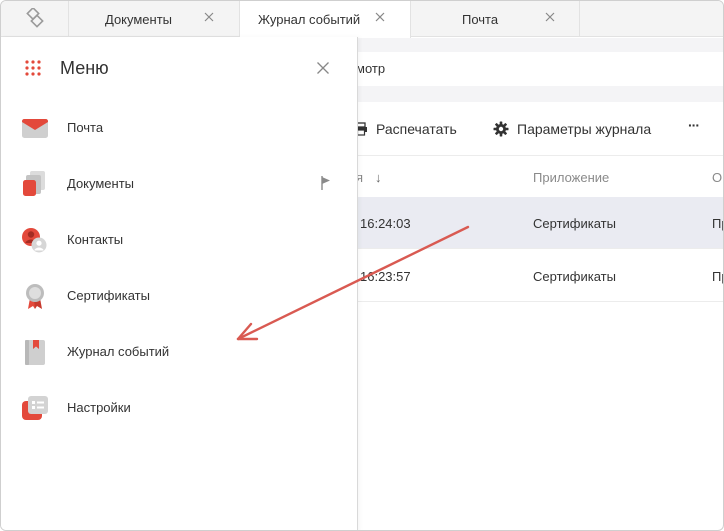  What do you see at coordinates (371, 68) in the screenshot?
I see `address-text: мотр` at bounding box center [371, 68].